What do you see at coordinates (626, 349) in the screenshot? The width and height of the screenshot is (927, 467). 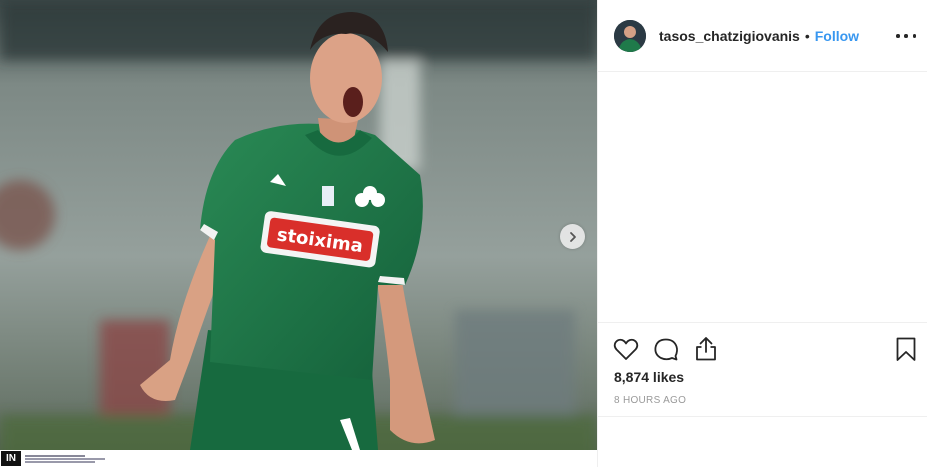 I see `heart-outline-icon` at bounding box center [626, 349].